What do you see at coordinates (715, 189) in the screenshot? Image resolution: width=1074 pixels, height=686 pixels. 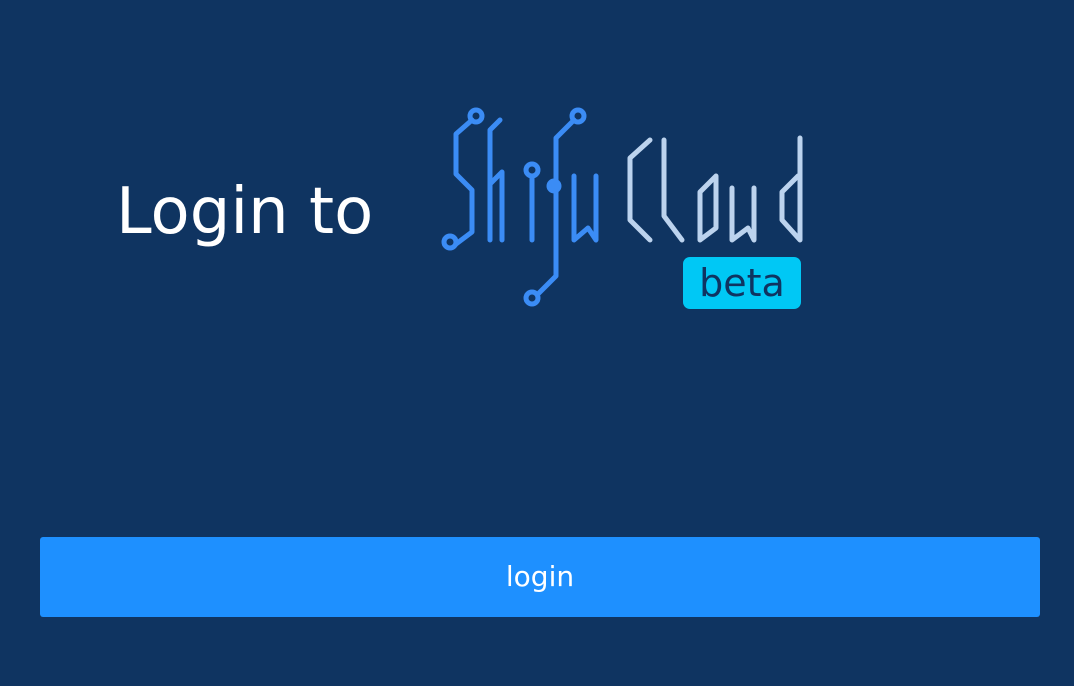 I see `cloud-wordmark` at bounding box center [715, 189].